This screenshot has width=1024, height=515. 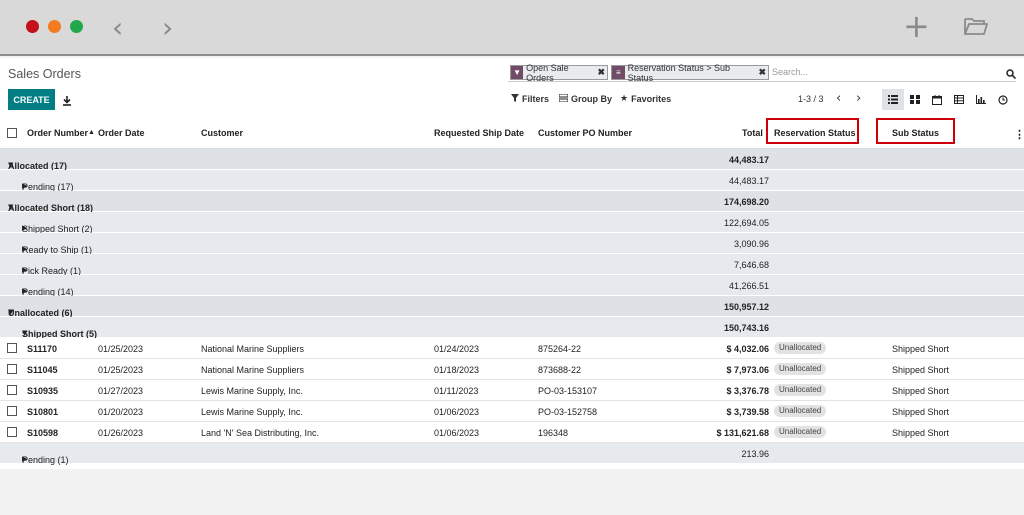 I want to click on group-row: ▶ Shipped Short (2) 122,694.05, so click(x=512, y=223).